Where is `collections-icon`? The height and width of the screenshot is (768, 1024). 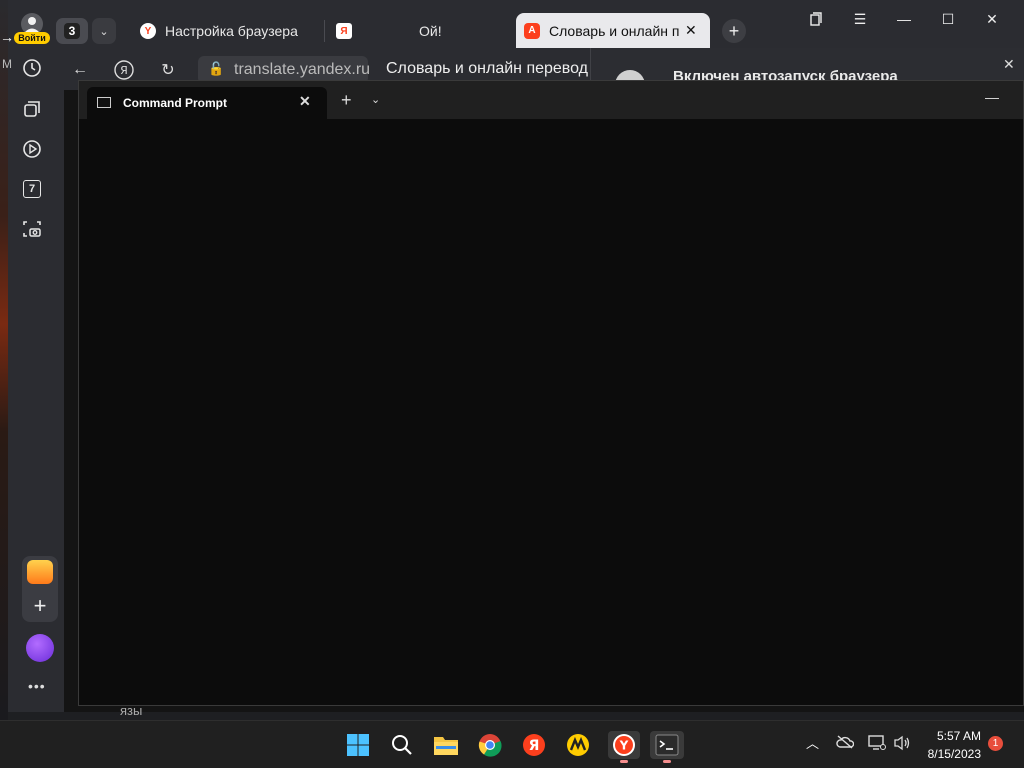 collections-icon is located at coordinates (32, 109).